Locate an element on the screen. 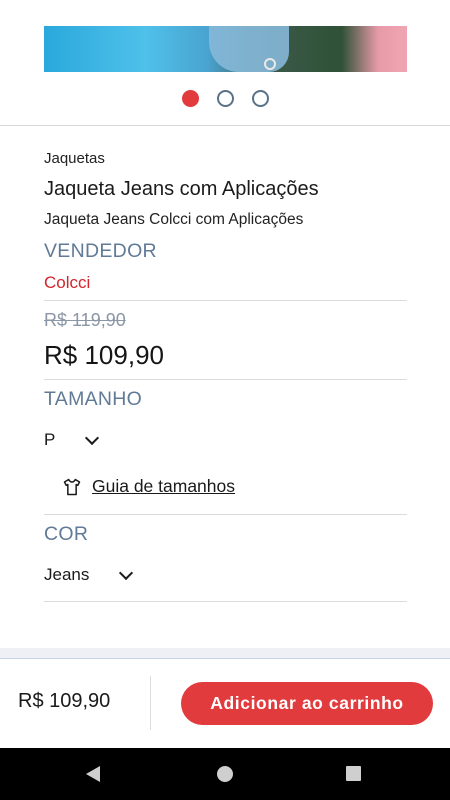 This screenshot has width=450, height=800. bottom-bar-shadow is located at coordinates (225, 653).